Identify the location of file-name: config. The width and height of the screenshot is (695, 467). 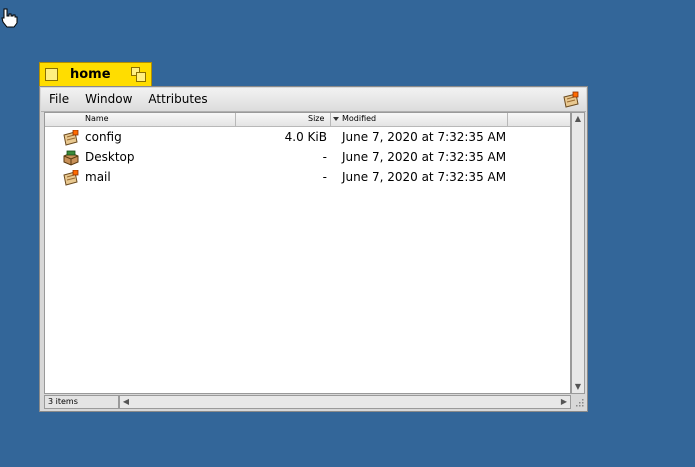
(103, 137).